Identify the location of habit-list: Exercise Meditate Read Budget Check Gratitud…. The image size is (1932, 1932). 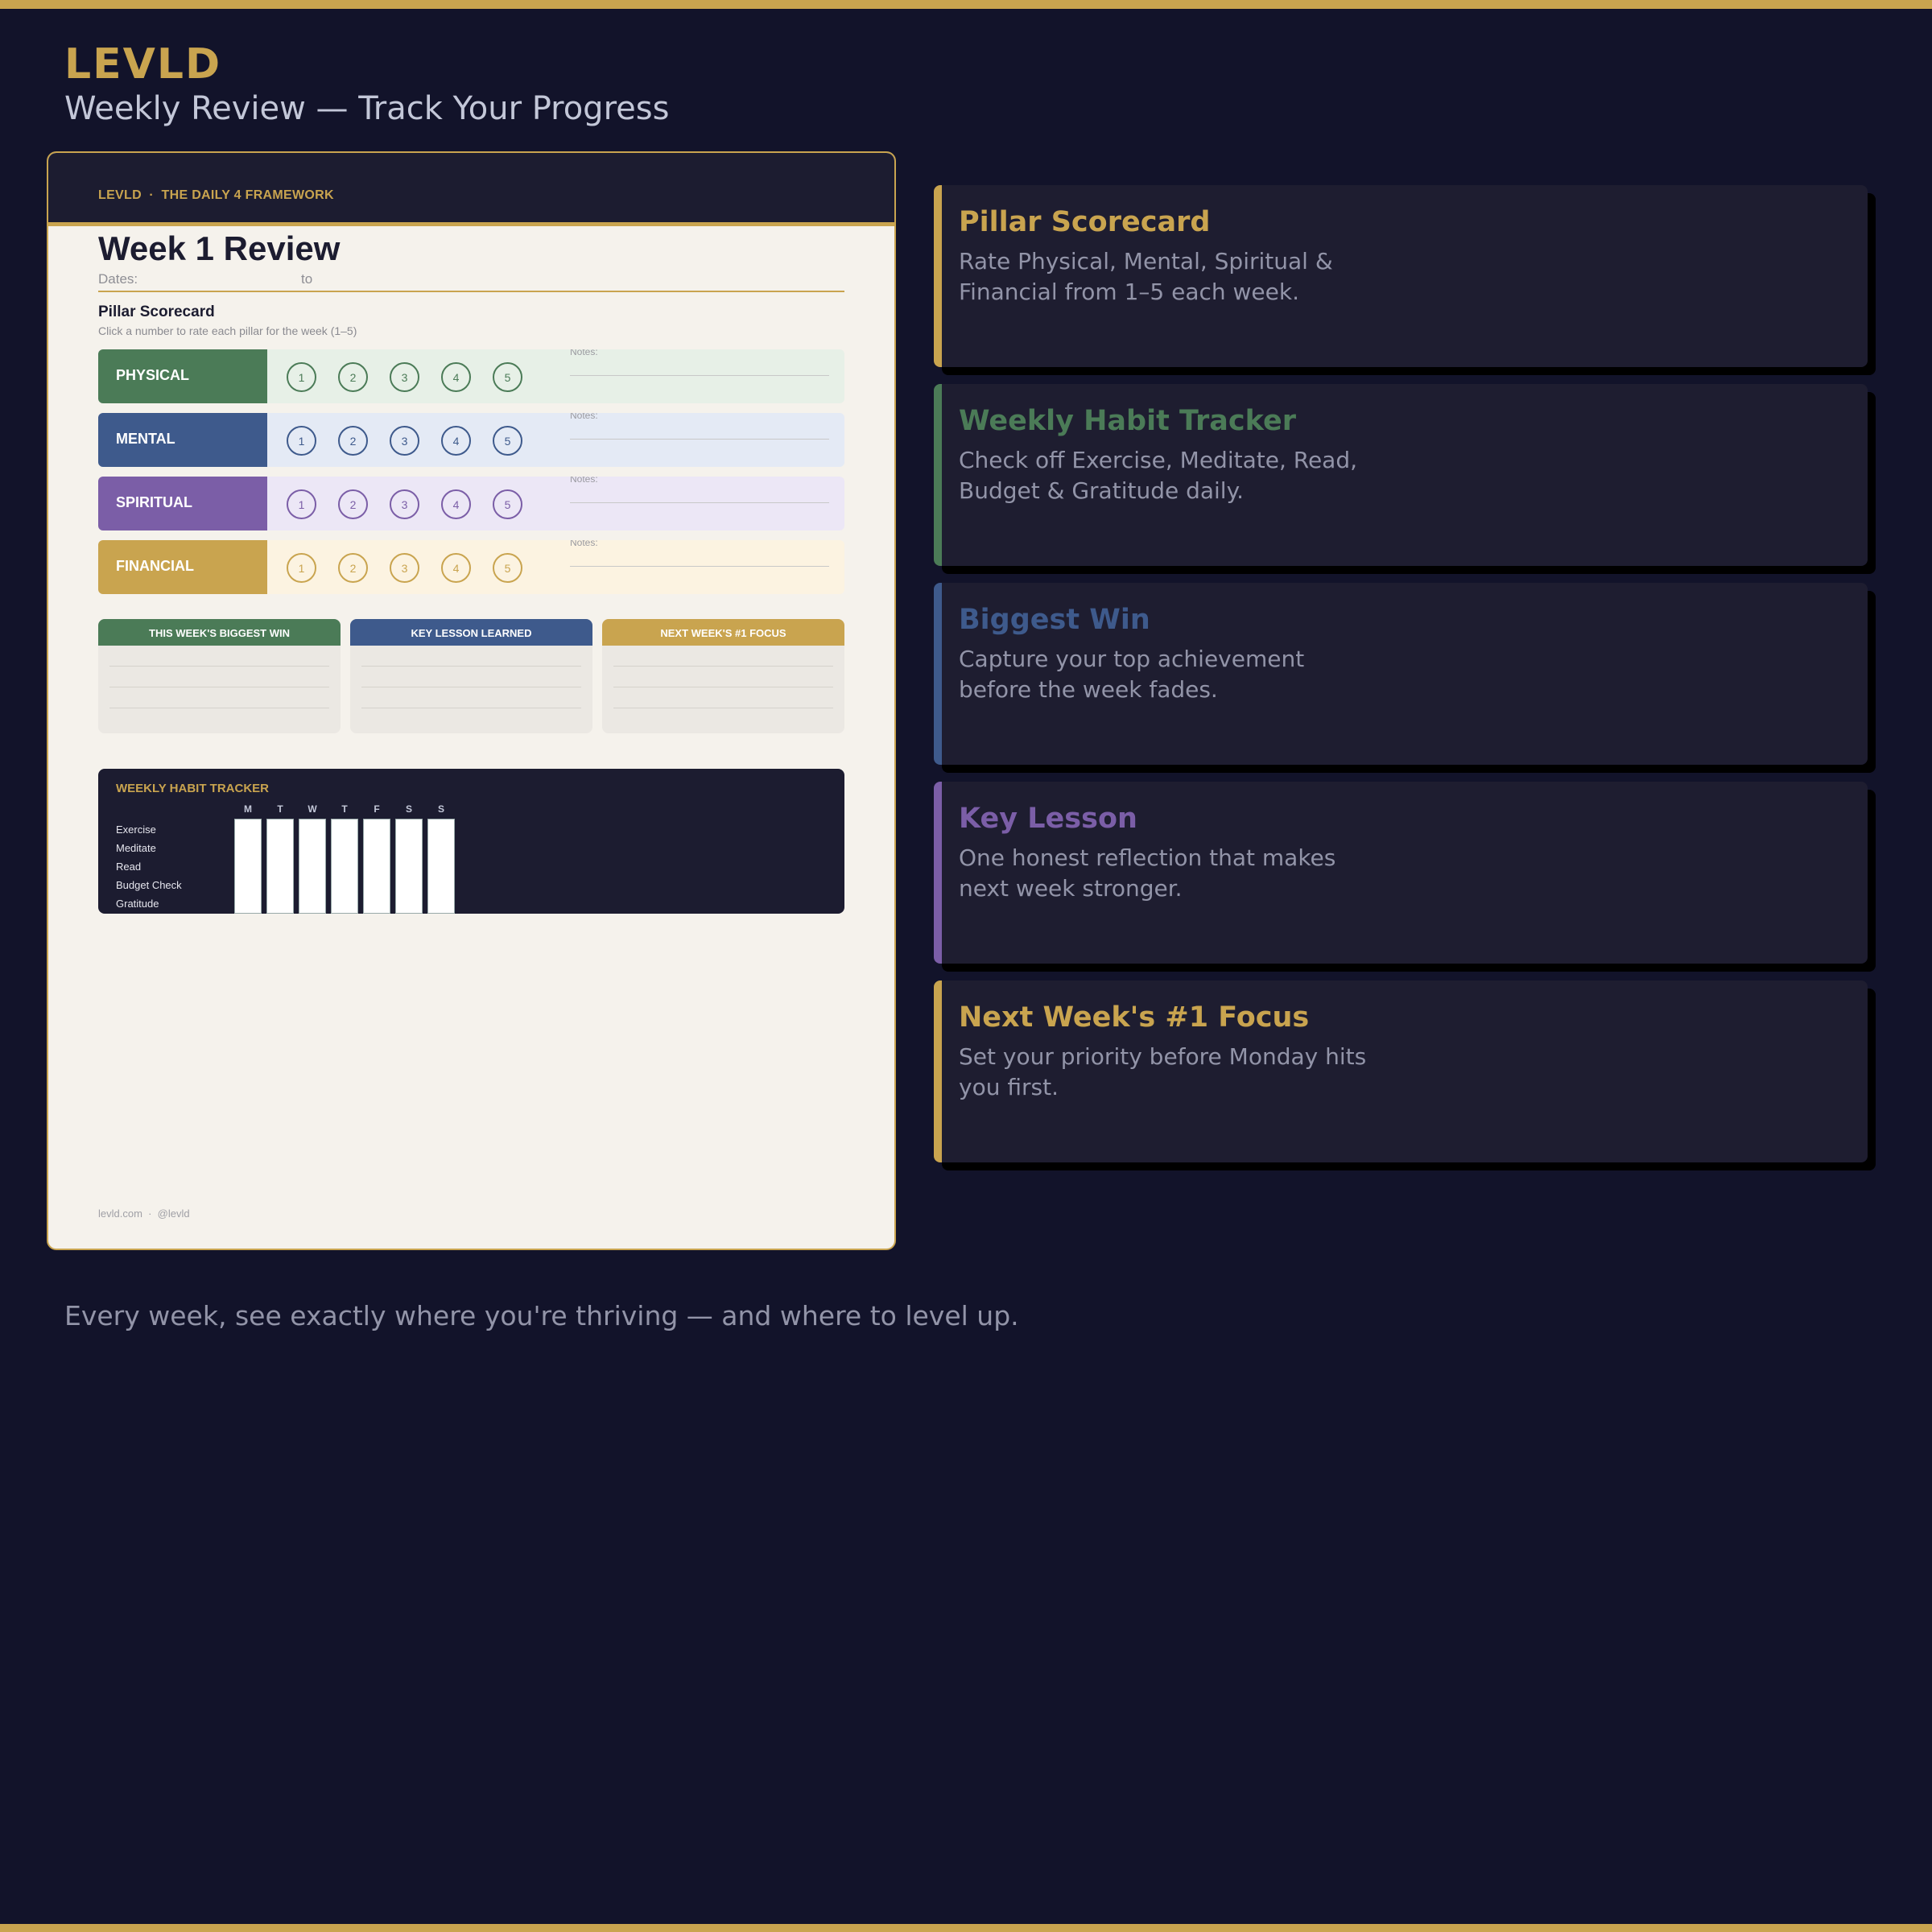
(149, 870).